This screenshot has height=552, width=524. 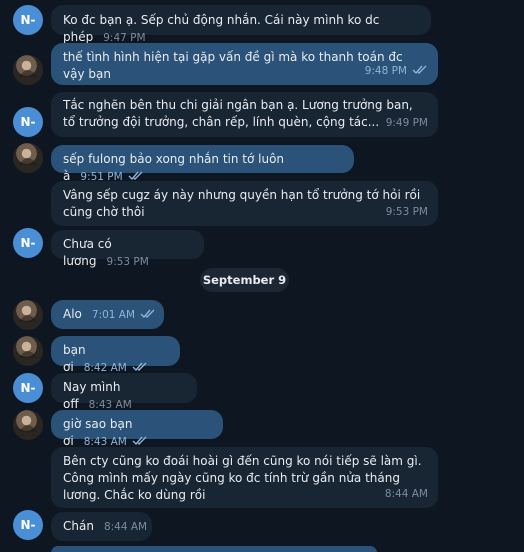 What do you see at coordinates (72, 314) in the screenshot?
I see `message-text: Alo` at bounding box center [72, 314].